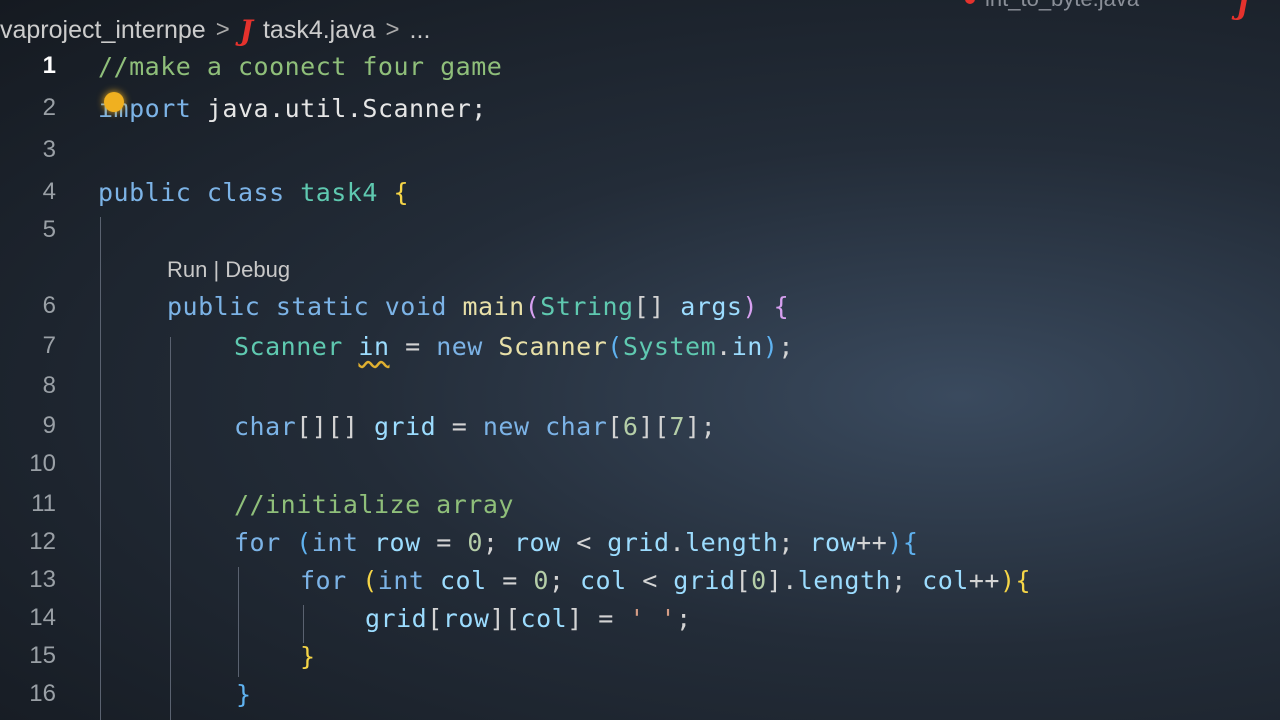  I want to click on code-line: 7 Scanner in = new Scanner(System.in);, so click(640, 346).